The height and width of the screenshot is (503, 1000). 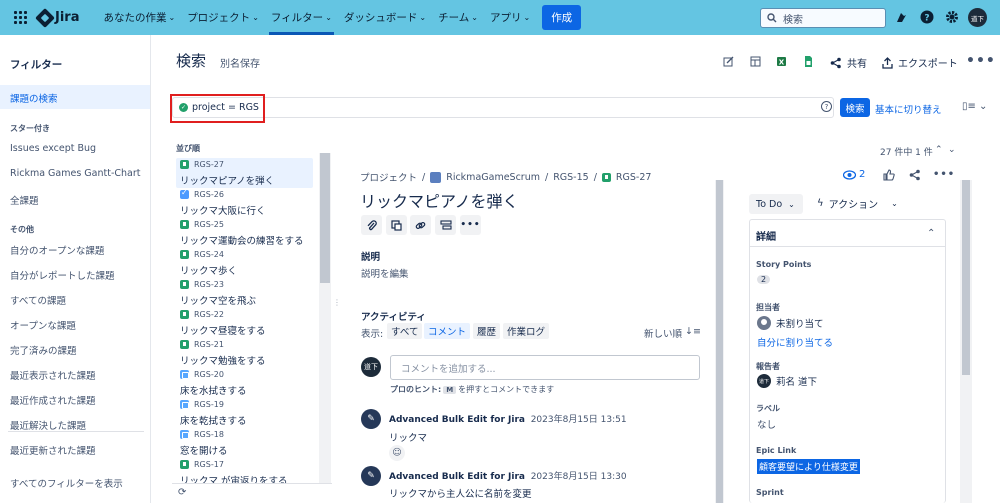 What do you see at coordinates (764, 279) in the screenshot?
I see `story-points-field: 2` at bounding box center [764, 279].